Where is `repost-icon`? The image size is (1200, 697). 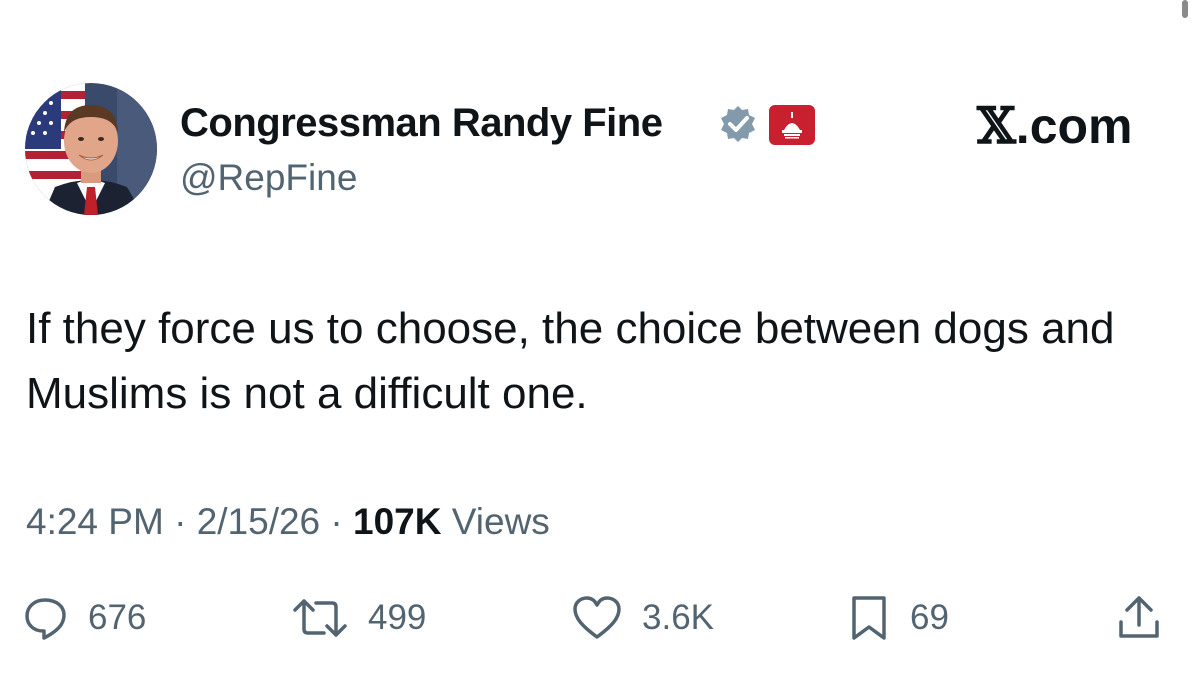
repost-icon is located at coordinates (320, 618).